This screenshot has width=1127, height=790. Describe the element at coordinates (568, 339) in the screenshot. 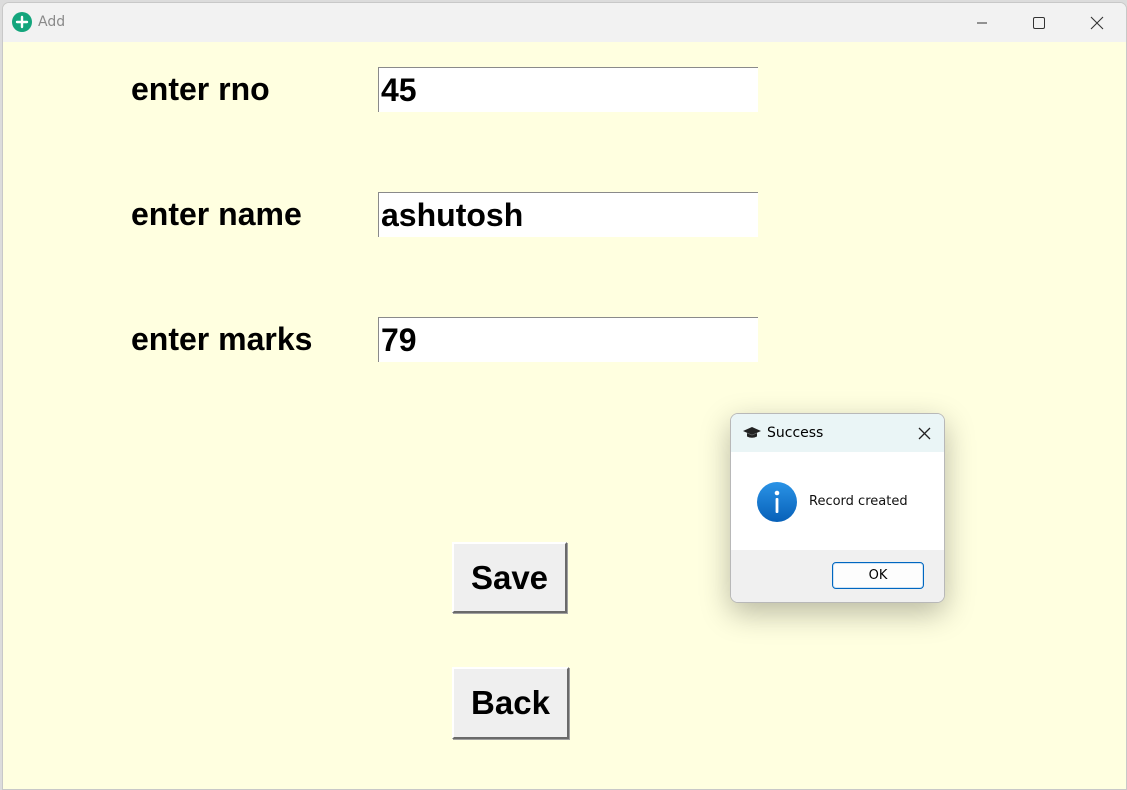

I see `marks-input` at that location.